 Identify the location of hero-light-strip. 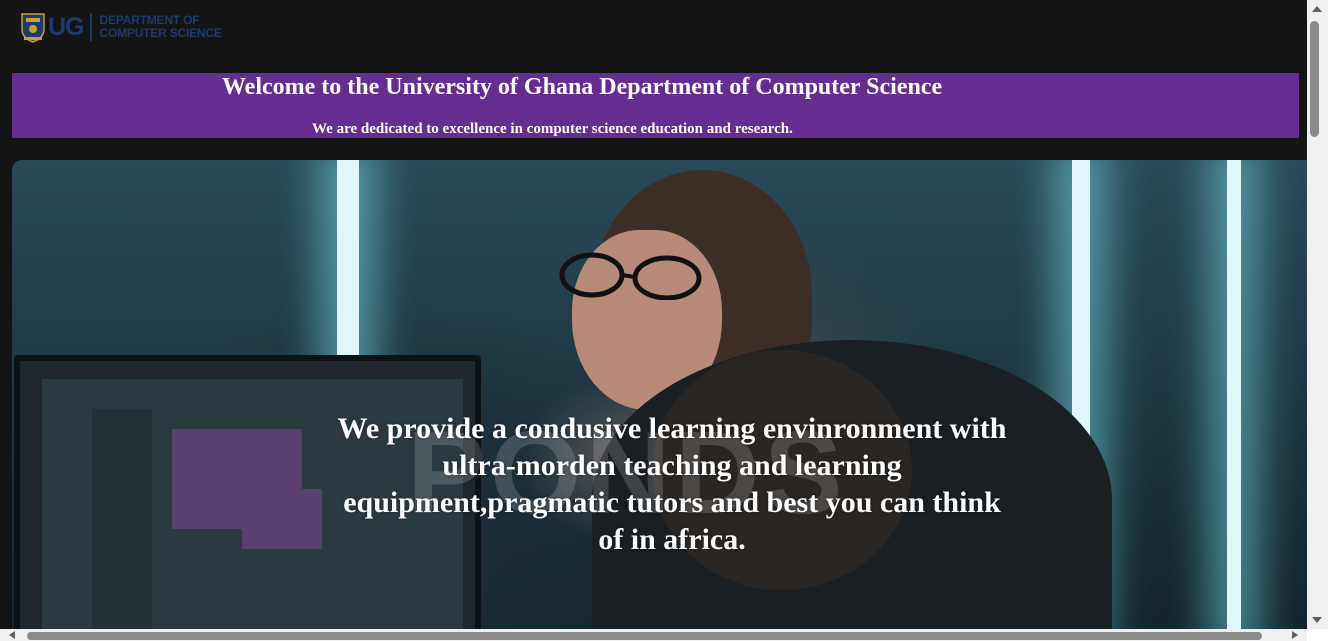
(1234, 394).